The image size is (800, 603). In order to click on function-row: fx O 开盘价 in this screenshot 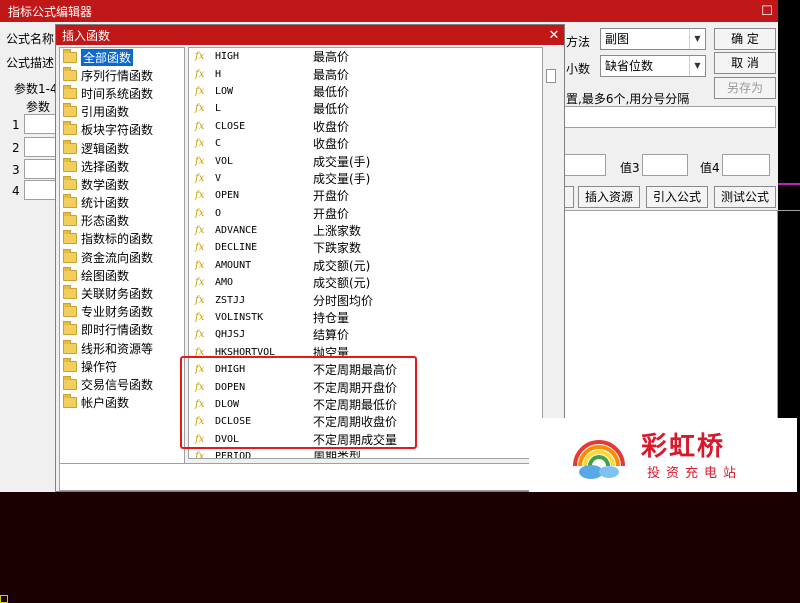, I will do `click(365, 213)`.